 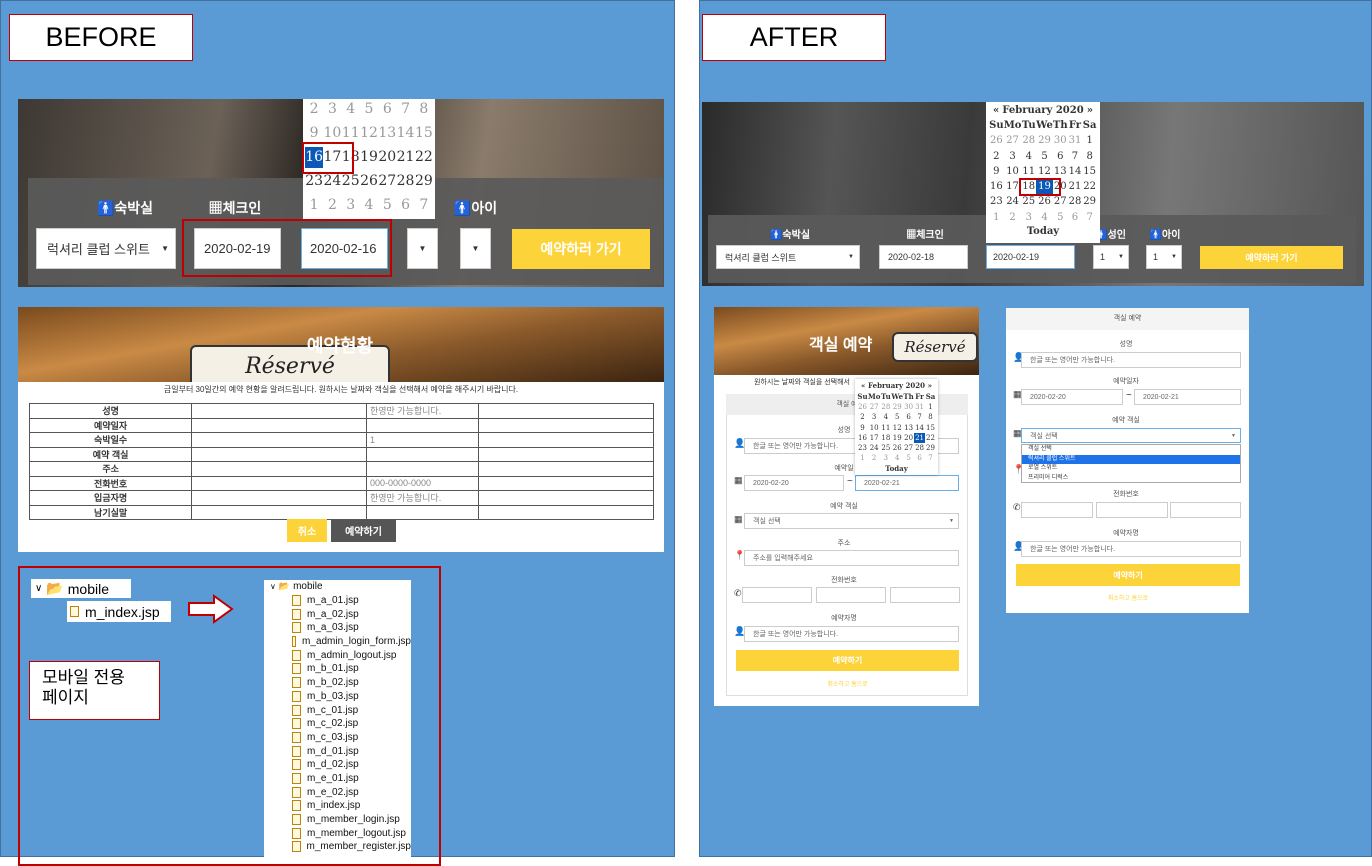 I want to click on calendar-day: 24, so click(x=332, y=181).